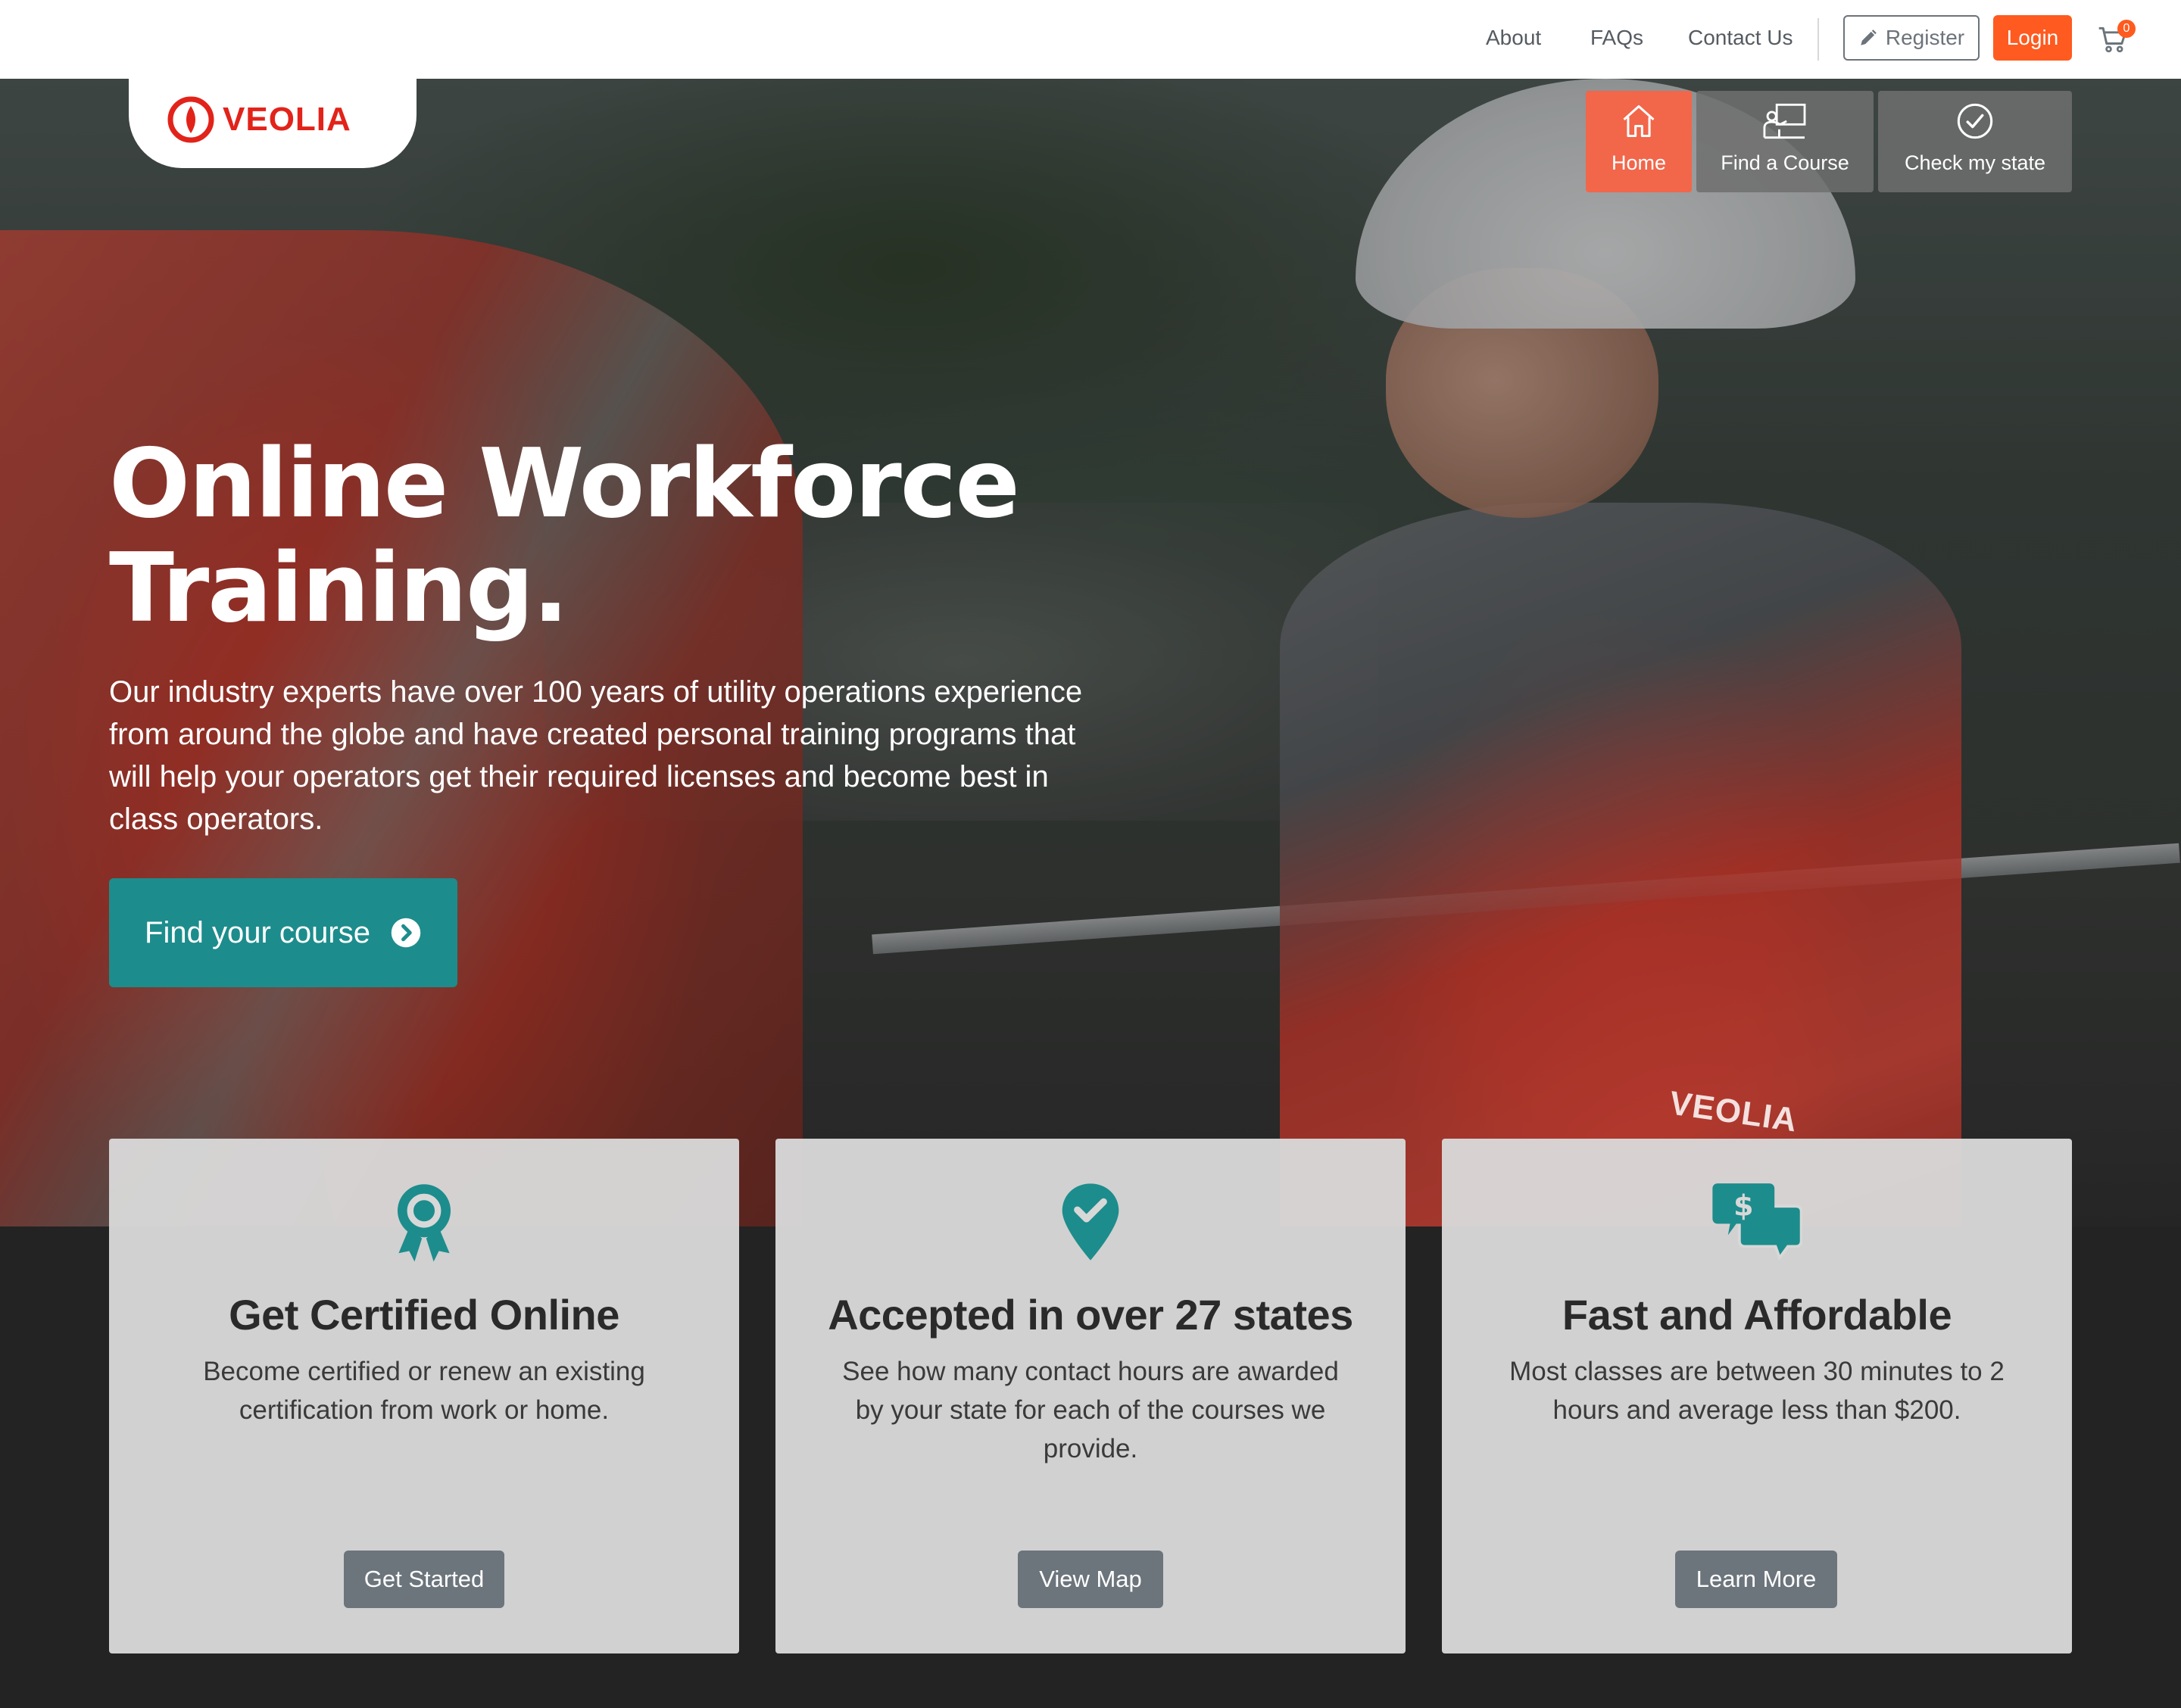 The width and height of the screenshot is (2181, 1708). Describe the element at coordinates (1785, 162) in the screenshot. I see `tile-find-course-label: Find a Course` at that location.